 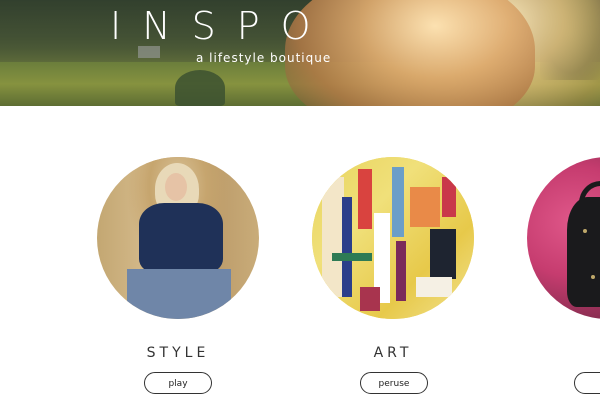 I want to click on brand-tagline: a lifestyle boutique, so click(x=264, y=58).